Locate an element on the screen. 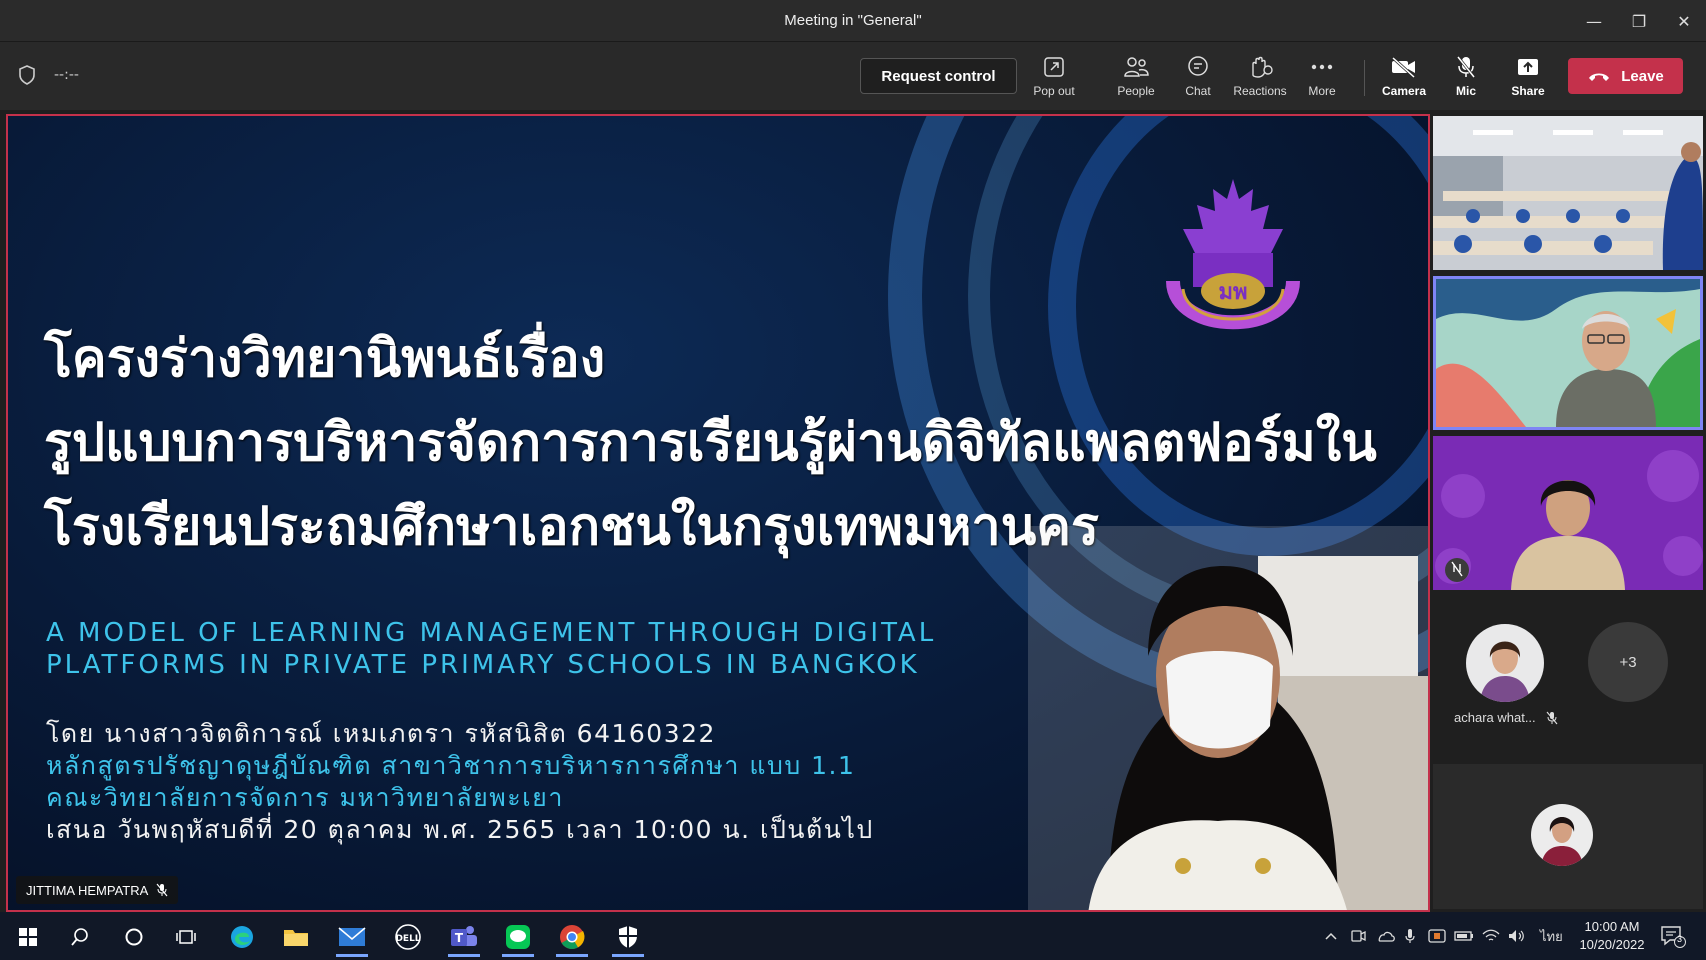 This screenshot has width=1706, height=960. tray-onedrive-icon is located at coordinates (1386, 936).